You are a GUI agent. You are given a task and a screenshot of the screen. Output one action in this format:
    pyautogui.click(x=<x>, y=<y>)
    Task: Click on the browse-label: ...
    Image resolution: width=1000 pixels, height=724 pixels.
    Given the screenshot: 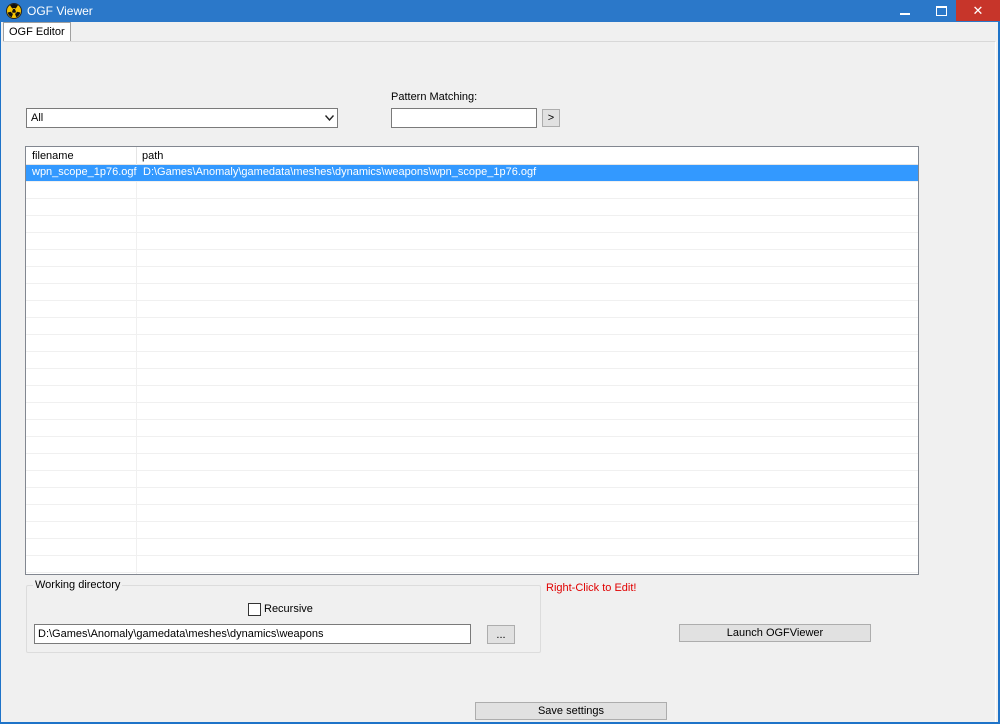 What is the action you would take?
    pyautogui.click(x=501, y=634)
    